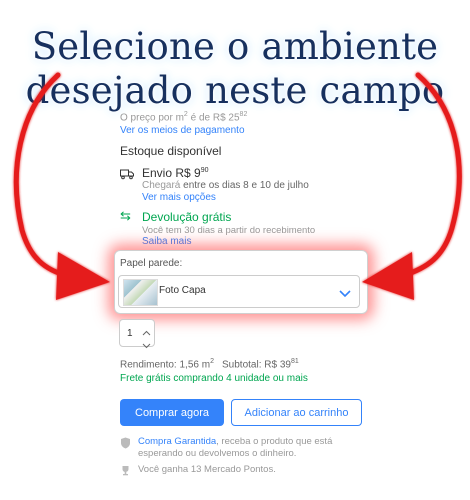 This screenshot has width=470, height=500. I want to click on right-arrow-icon, so click(412, 186).